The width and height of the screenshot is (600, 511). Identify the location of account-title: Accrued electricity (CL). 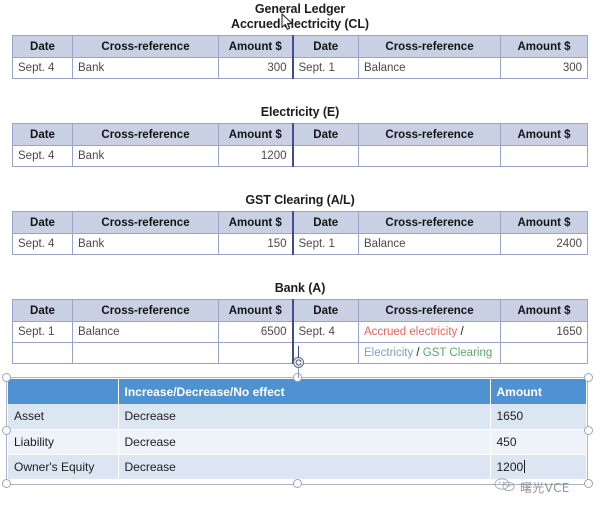
(300, 24).